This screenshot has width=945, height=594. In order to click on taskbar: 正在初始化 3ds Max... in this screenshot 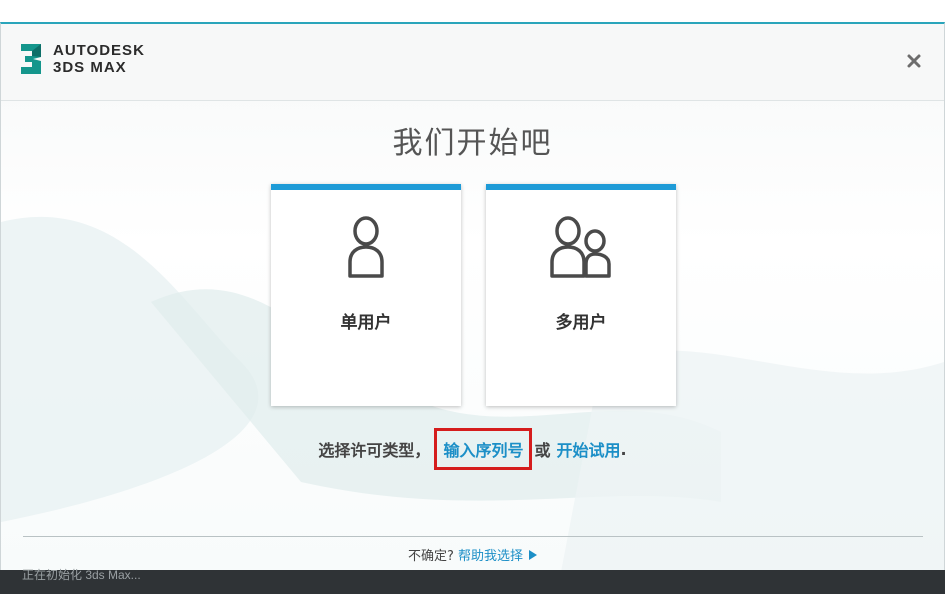, I will do `click(472, 581)`.